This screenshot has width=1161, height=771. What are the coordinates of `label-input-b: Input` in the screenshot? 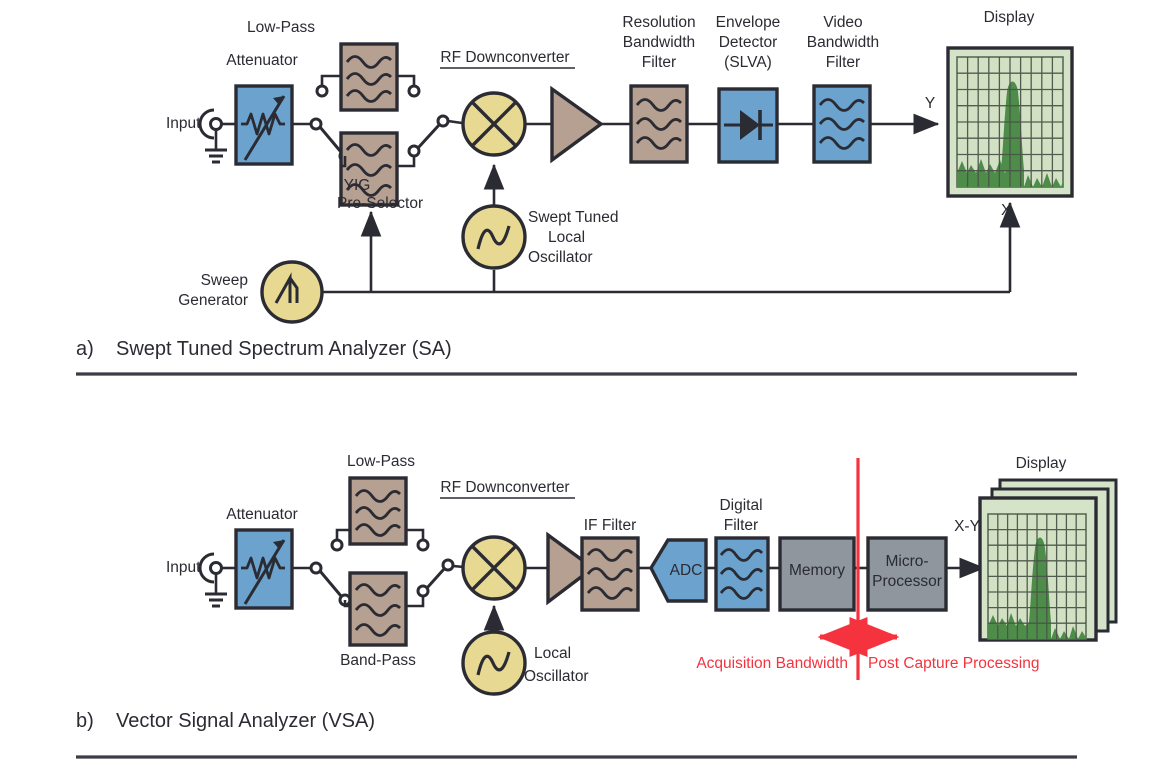 It's located at (183, 567).